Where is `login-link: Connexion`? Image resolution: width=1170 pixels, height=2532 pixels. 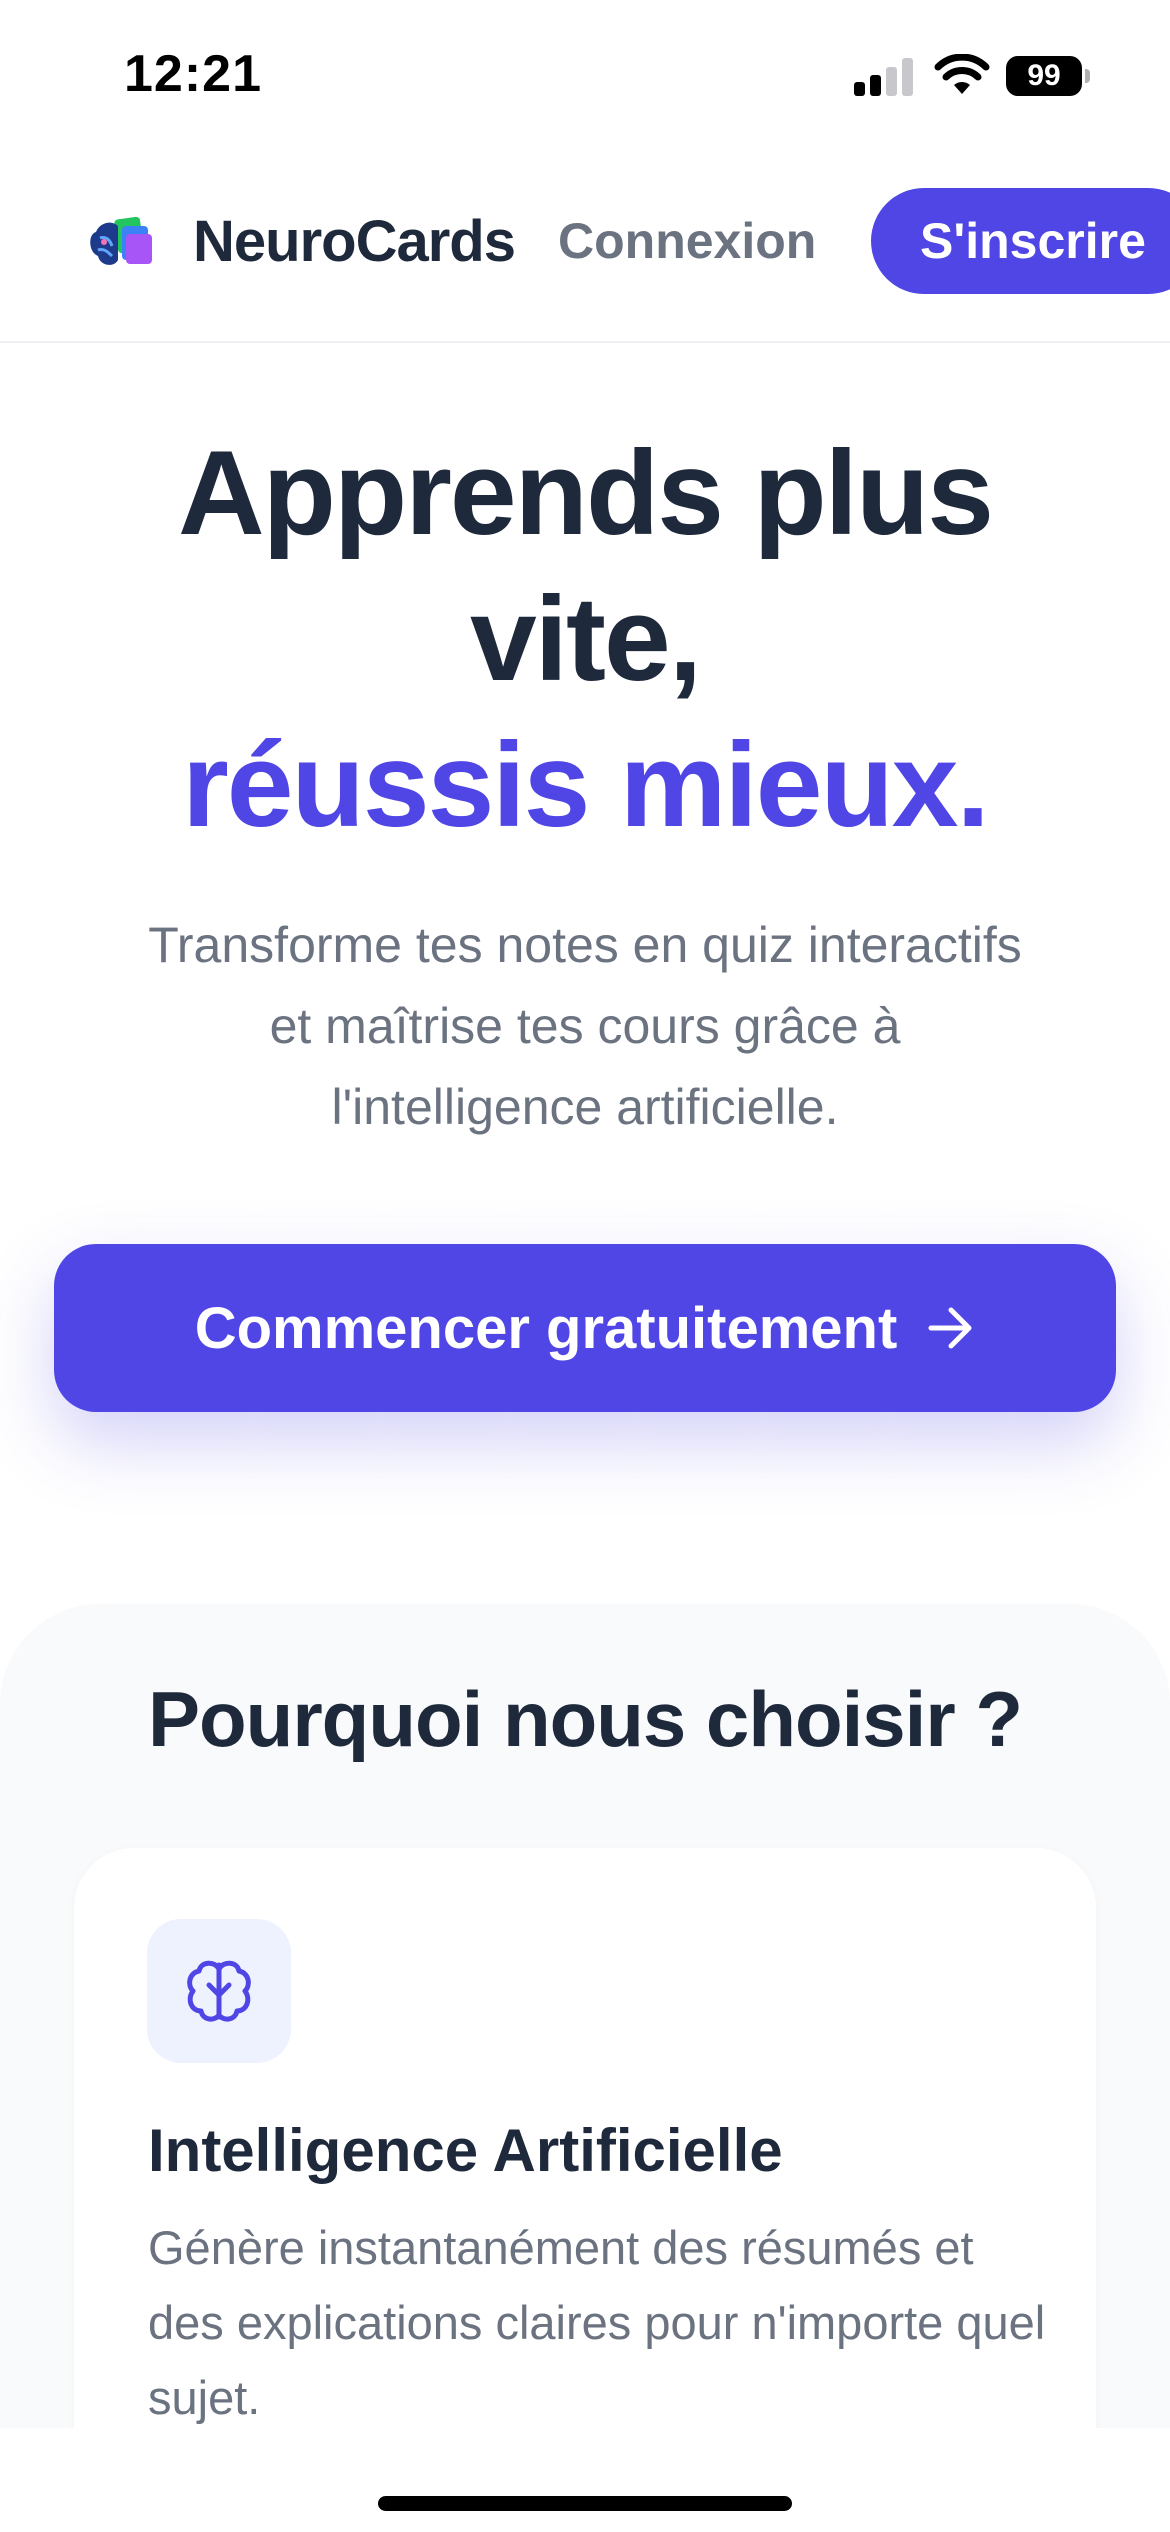 login-link: Connexion is located at coordinates (687, 241).